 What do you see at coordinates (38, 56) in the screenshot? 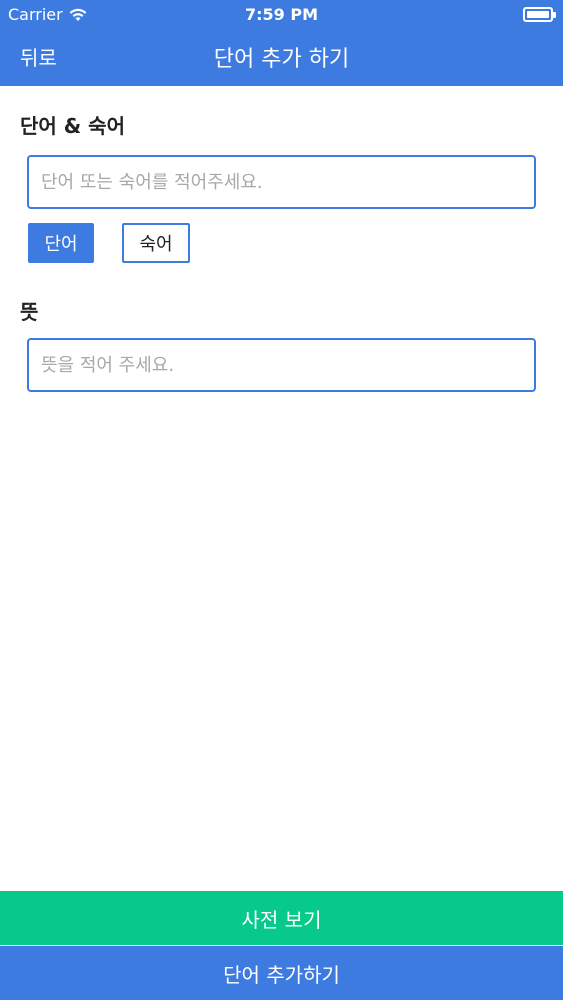
I see `back-button: 뒤로` at bounding box center [38, 56].